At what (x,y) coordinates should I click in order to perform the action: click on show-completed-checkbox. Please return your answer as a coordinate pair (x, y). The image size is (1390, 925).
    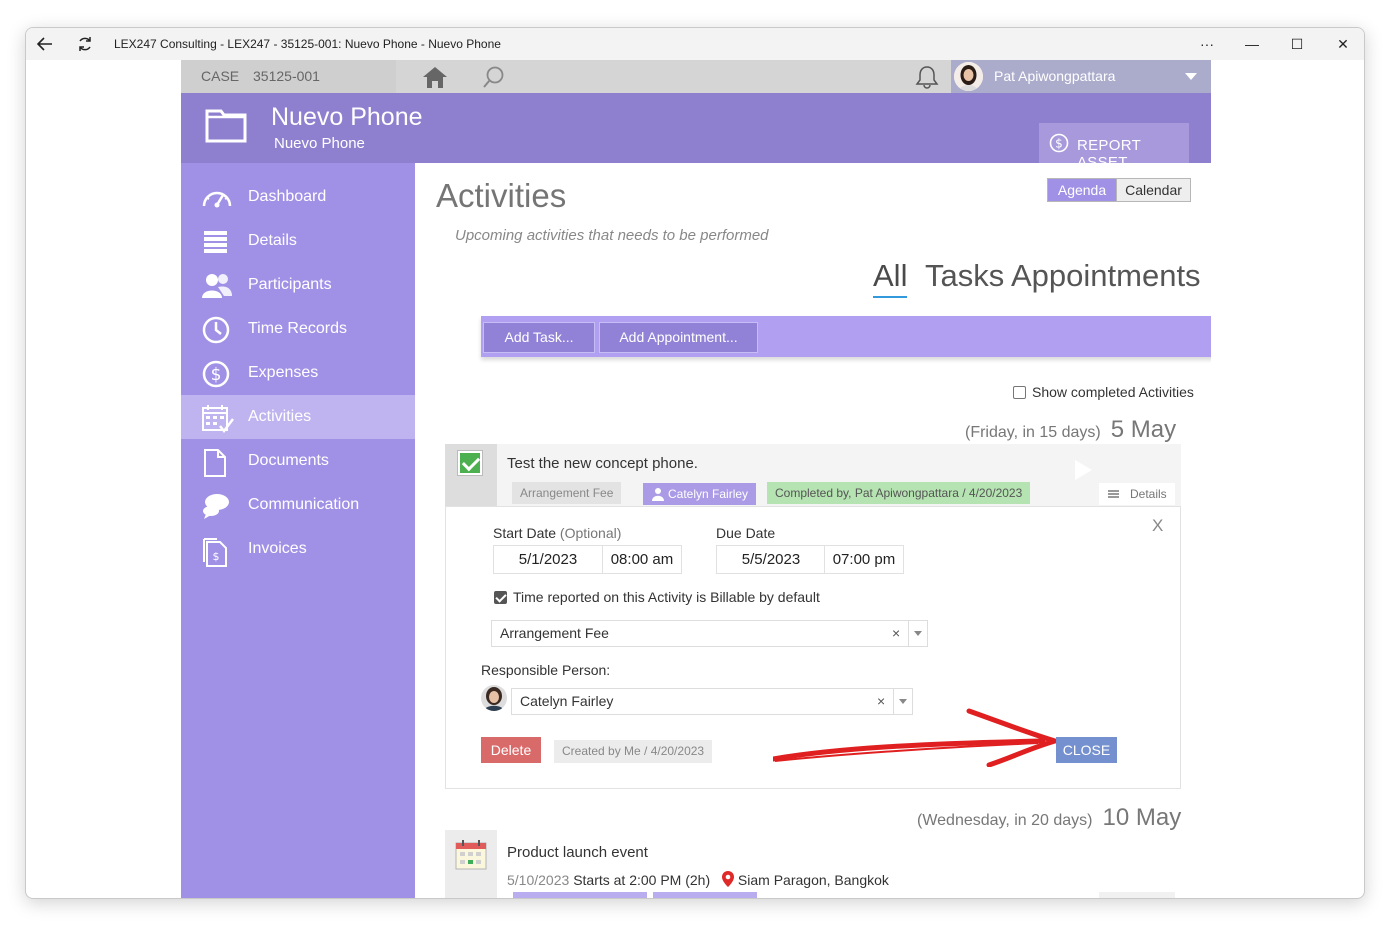
    Looking at the image, I should click on (1019, 392).